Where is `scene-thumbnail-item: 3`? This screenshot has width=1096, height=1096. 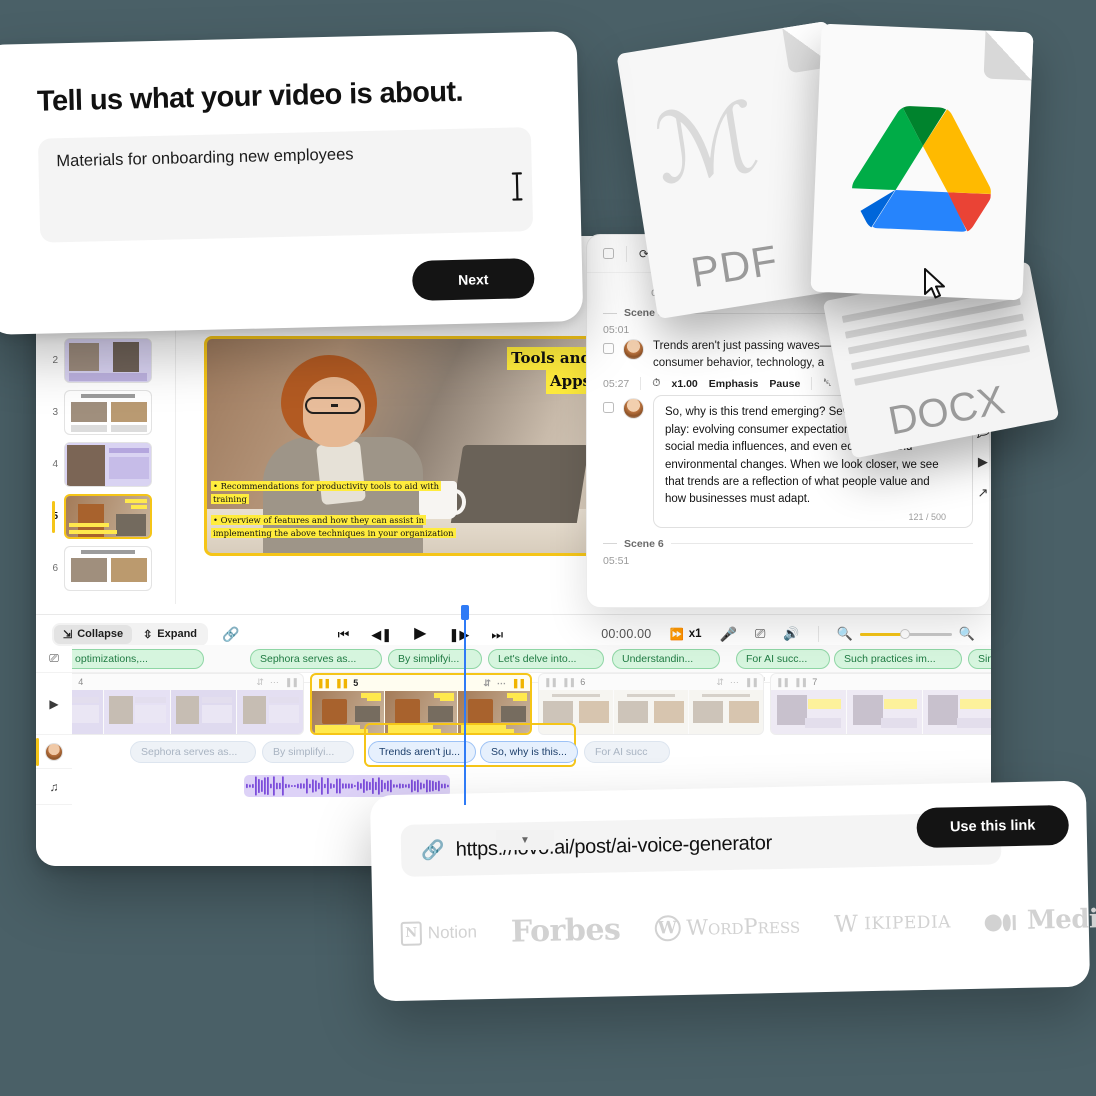 scene-thumbnail-item: 3 is located at coordinates (105, 412).